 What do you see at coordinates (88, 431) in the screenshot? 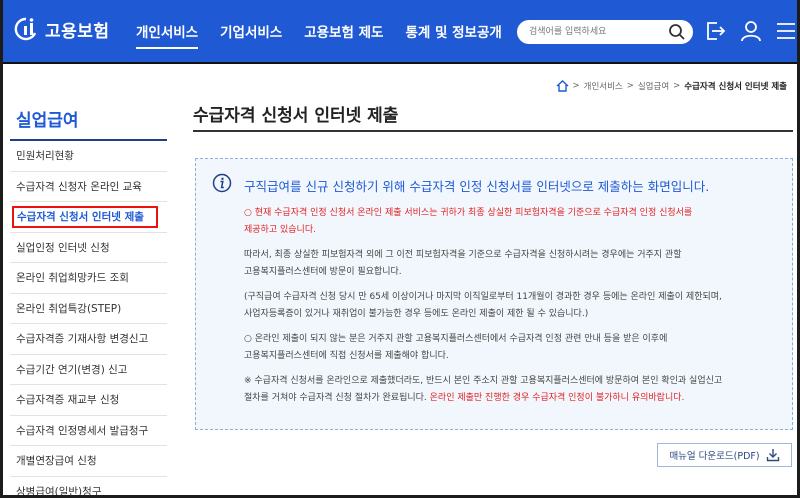
I see `sidebar-item-certificate-request: 수급자격 인정명세서 발급청구` at bounding box center [88, 431].